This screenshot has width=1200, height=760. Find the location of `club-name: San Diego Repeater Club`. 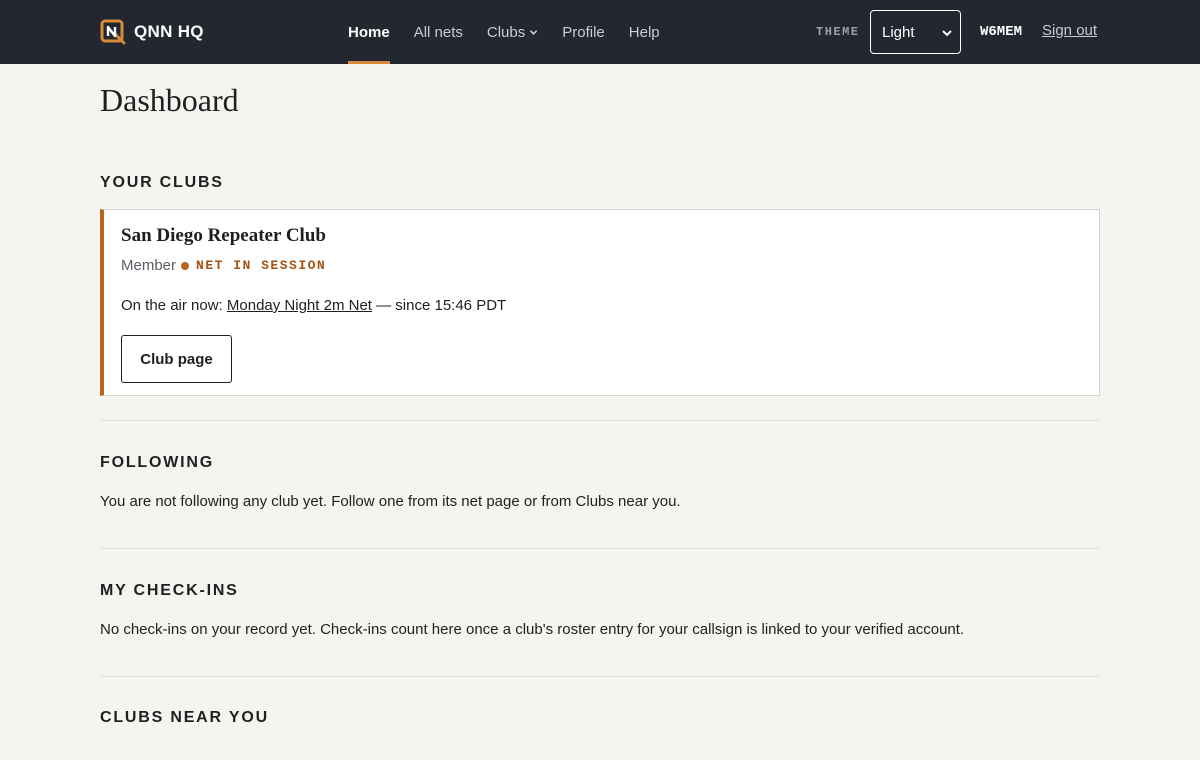

club-name: San Diego Repeater Club is located at coordinates (223, 235).